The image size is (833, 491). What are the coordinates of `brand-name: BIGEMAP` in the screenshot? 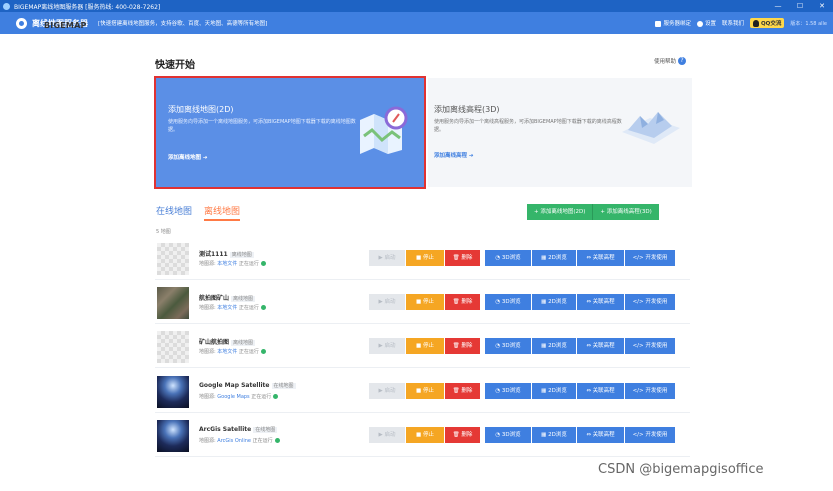 It's located at (65, 25).